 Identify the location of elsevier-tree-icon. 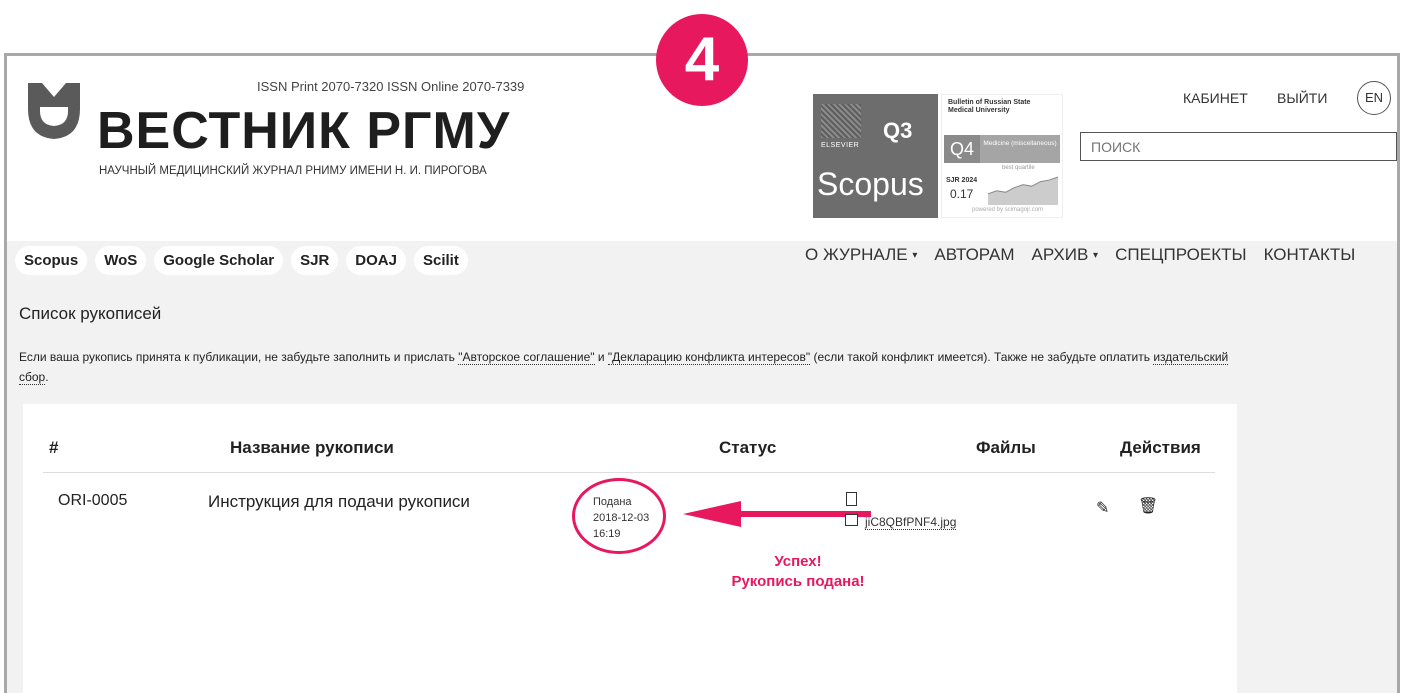
(841, 121).